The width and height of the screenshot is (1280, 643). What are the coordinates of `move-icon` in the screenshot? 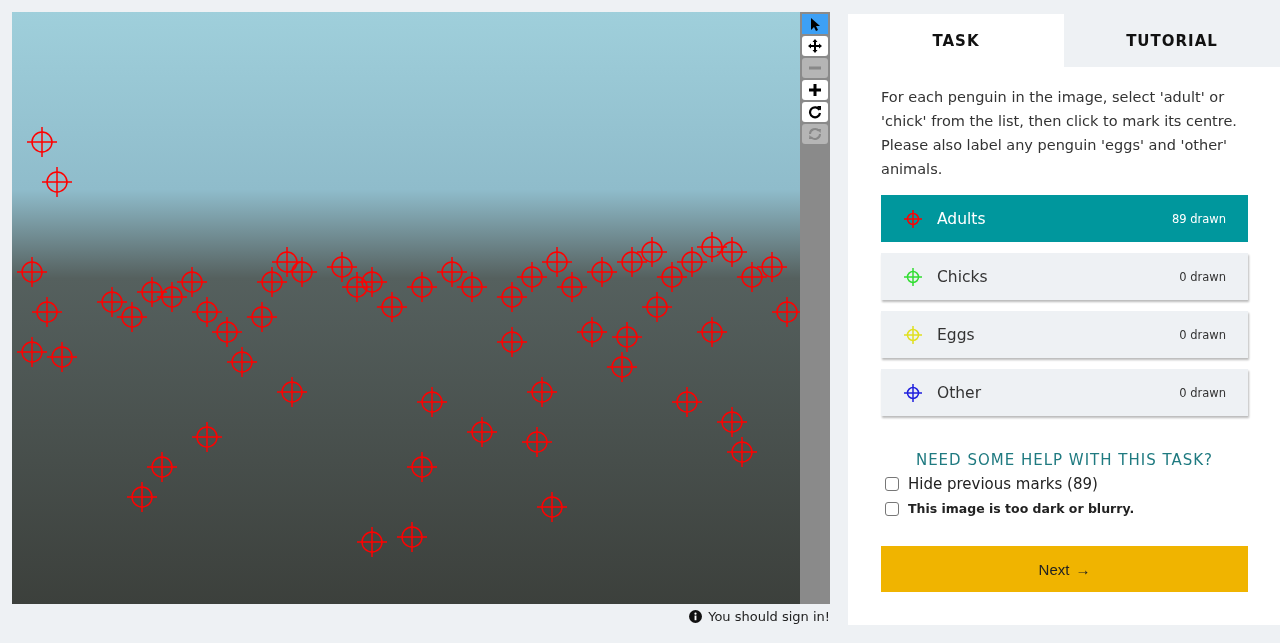 It's located at (815, 46).